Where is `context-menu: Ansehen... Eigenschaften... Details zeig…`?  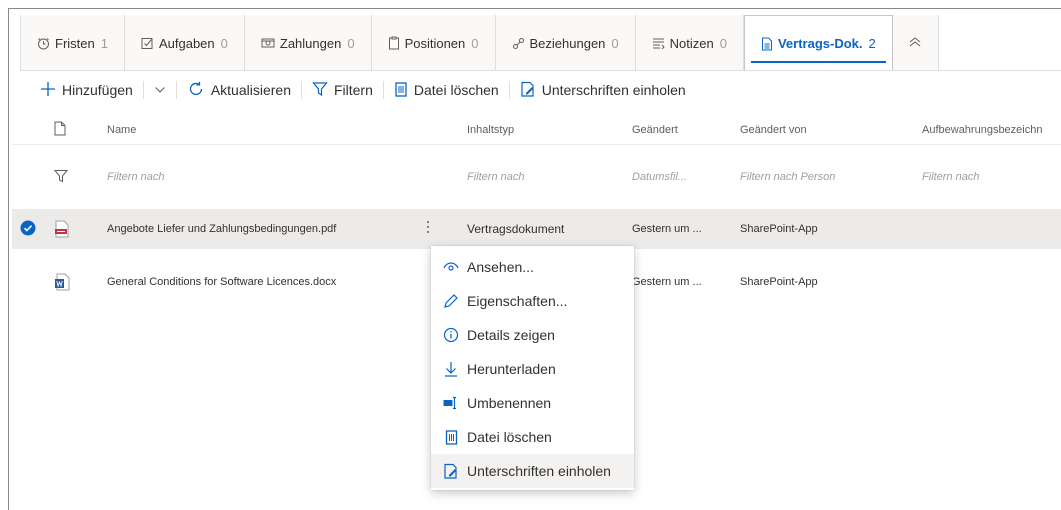
context-menu: Ansehen... Eigenschaften... Details zeig… is located at coordinates (532, 368).